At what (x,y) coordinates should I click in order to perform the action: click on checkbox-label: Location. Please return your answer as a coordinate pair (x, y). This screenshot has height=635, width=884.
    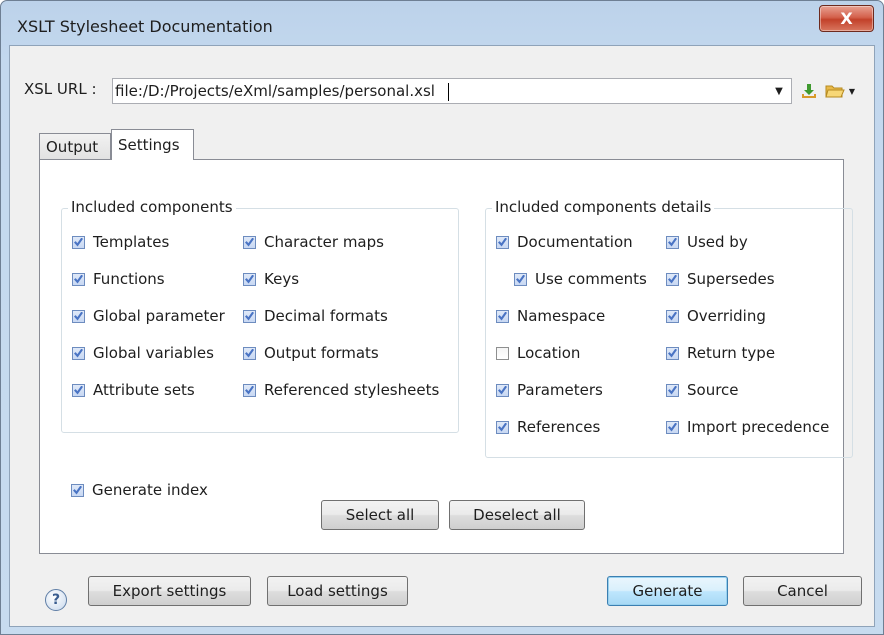
    Looking at the image, I should click on (549, 353).